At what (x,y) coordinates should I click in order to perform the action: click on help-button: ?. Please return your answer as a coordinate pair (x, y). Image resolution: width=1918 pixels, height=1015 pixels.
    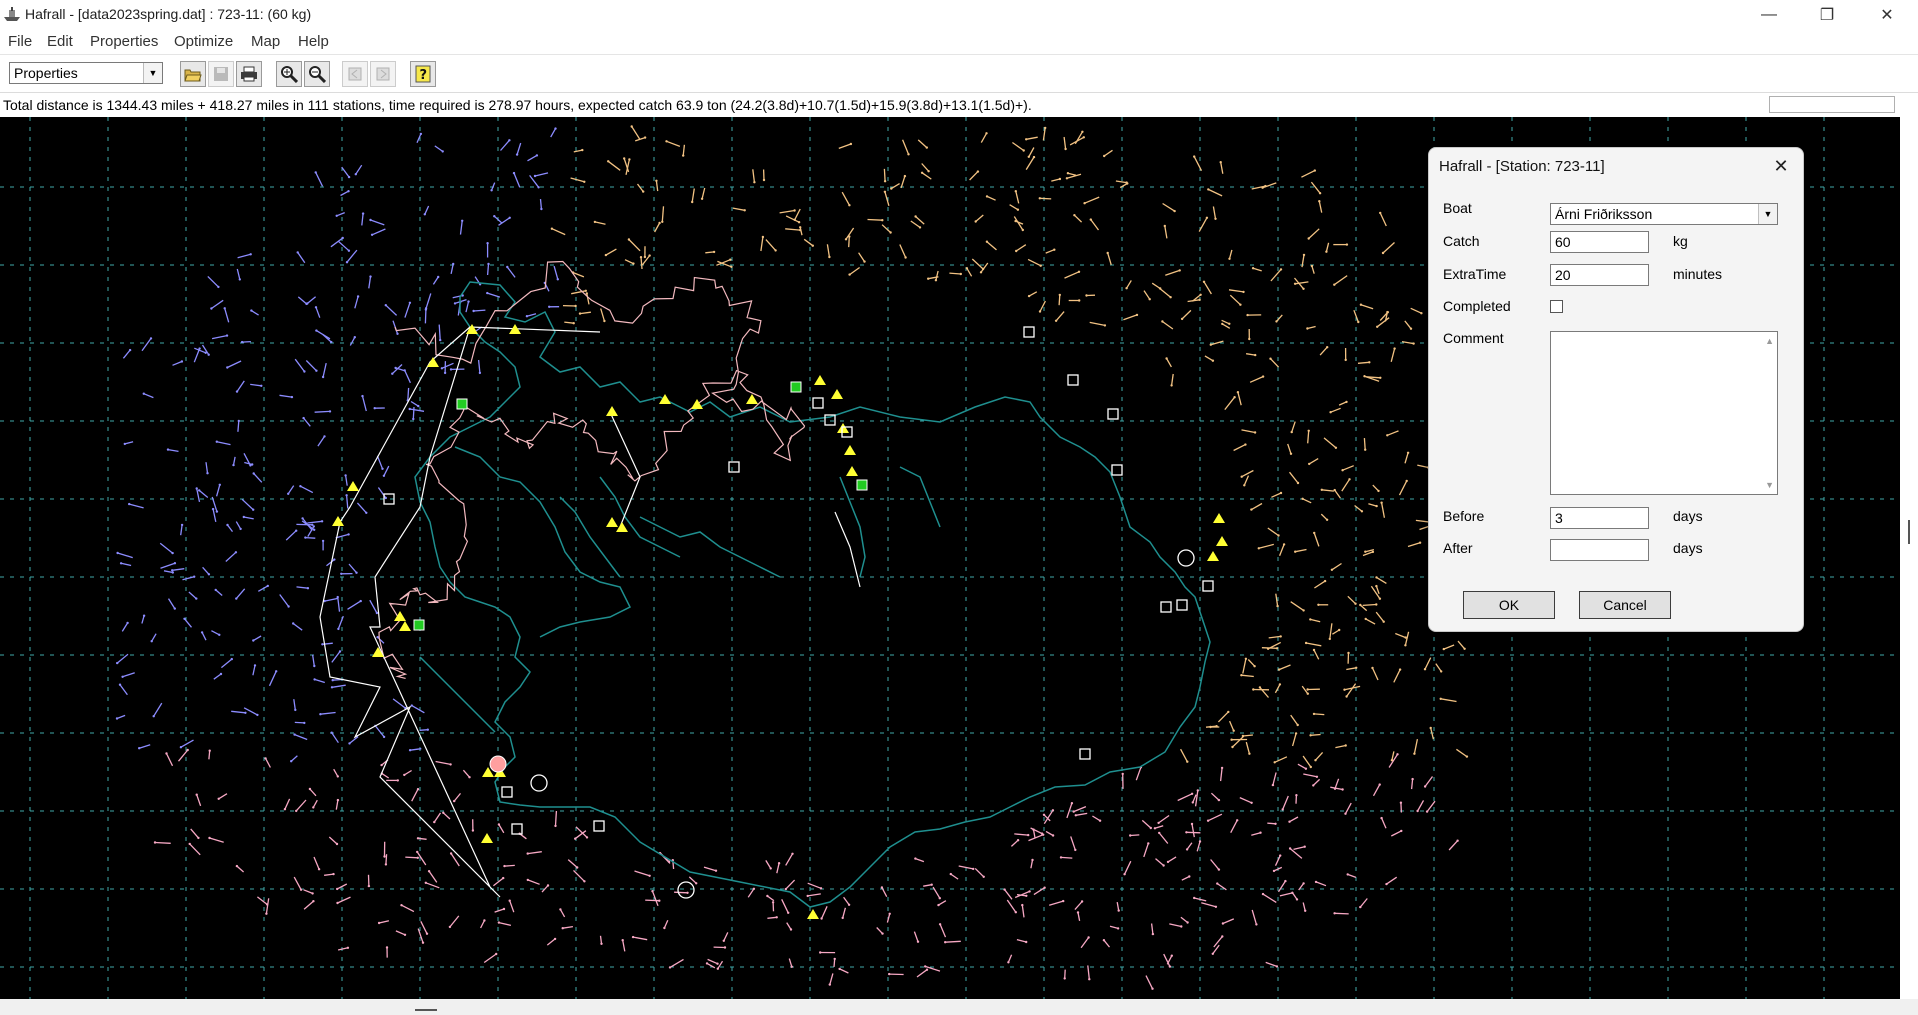
    Looking at the image, I should click on (423, 74).